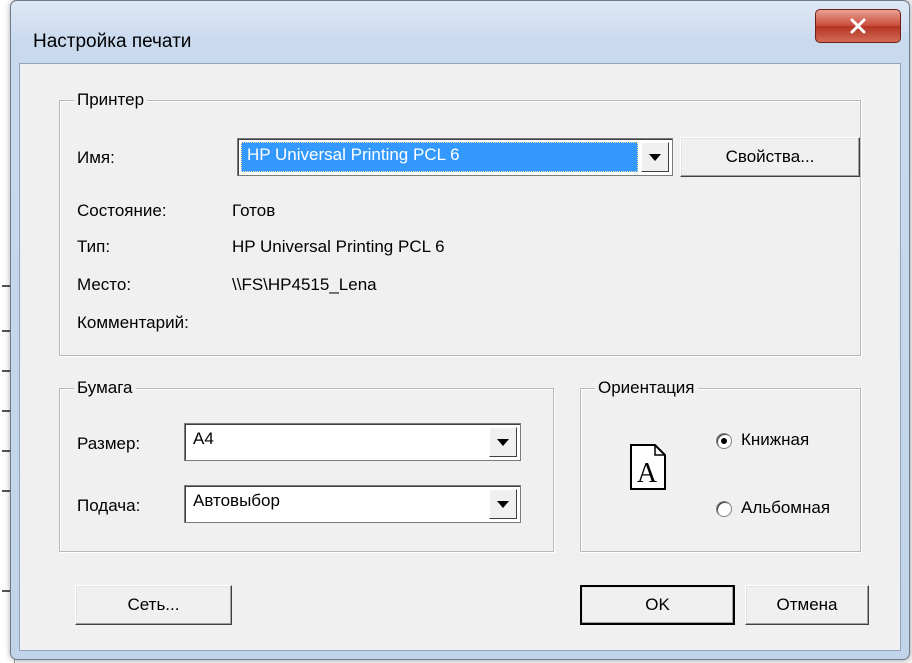 The width and height of the screenshot is (912, 663). I want to click on dialog-title: Настройка печати, so click(112, 41).